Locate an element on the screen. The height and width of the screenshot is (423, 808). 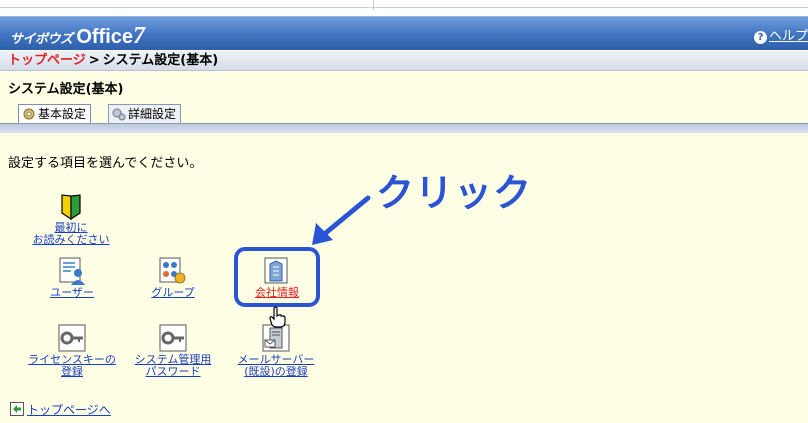
user-icon is located at coordinates (72, 271).